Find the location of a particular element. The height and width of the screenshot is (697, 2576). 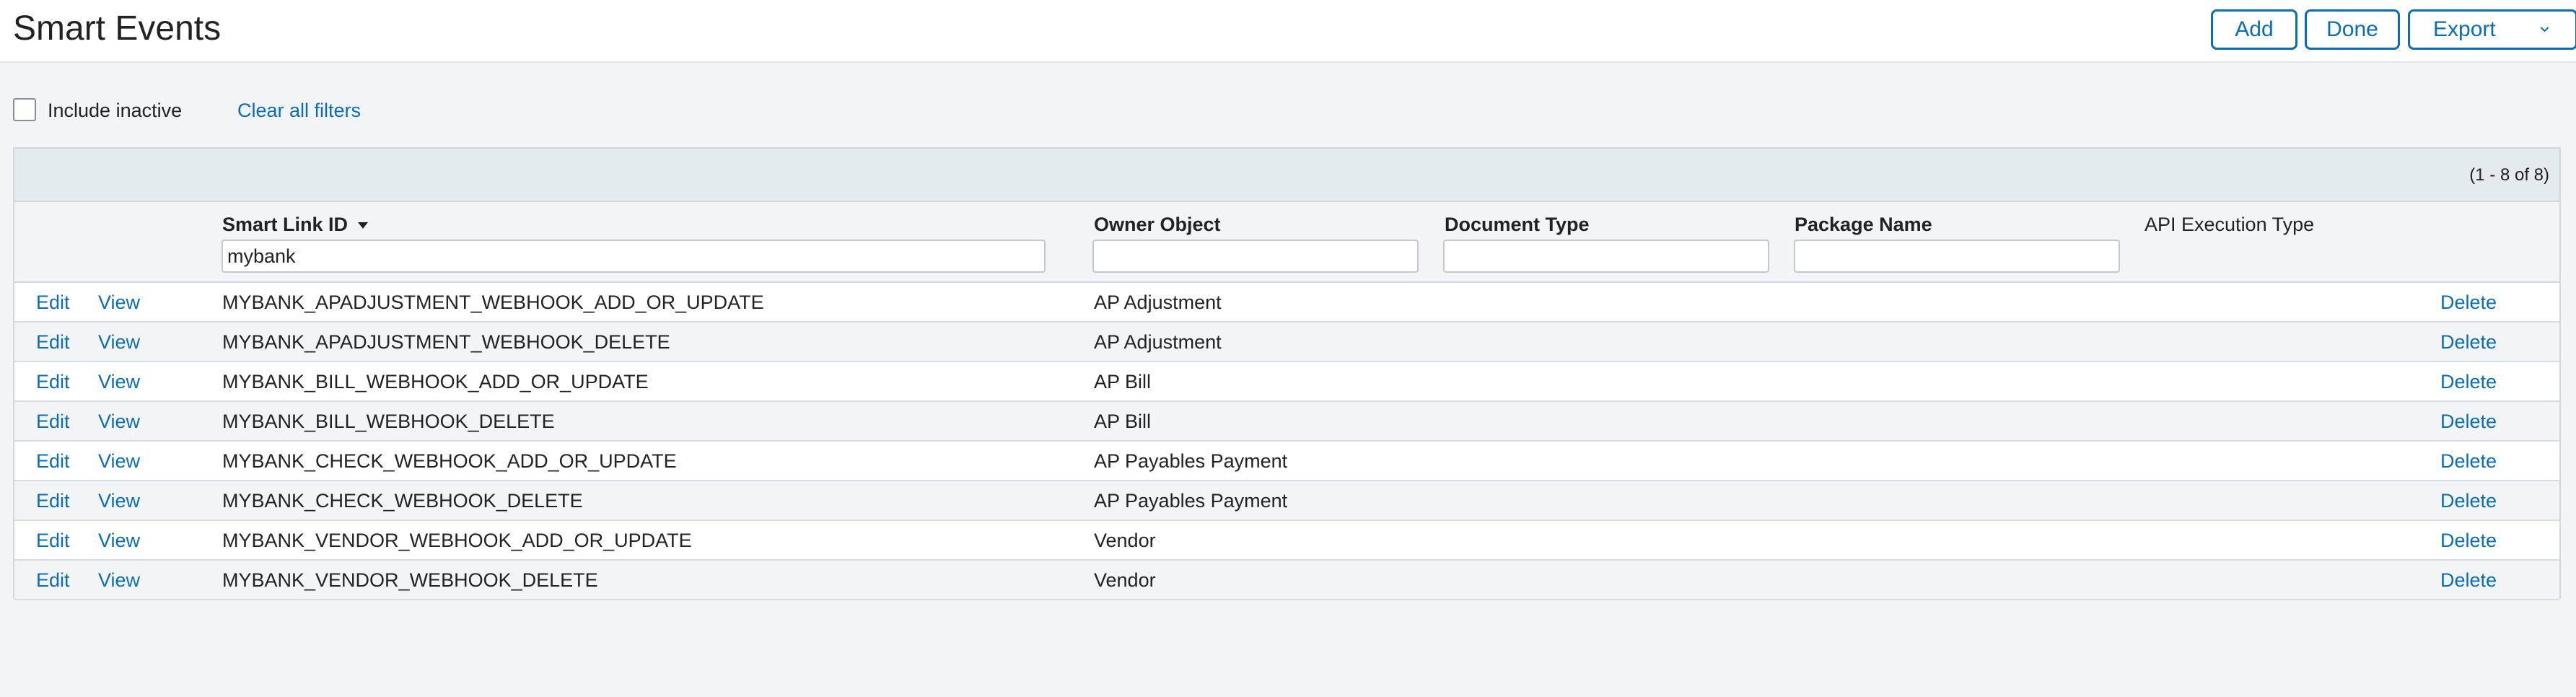

clear-all-filters-link: Clear all filters is located at coordinates (299, 111).